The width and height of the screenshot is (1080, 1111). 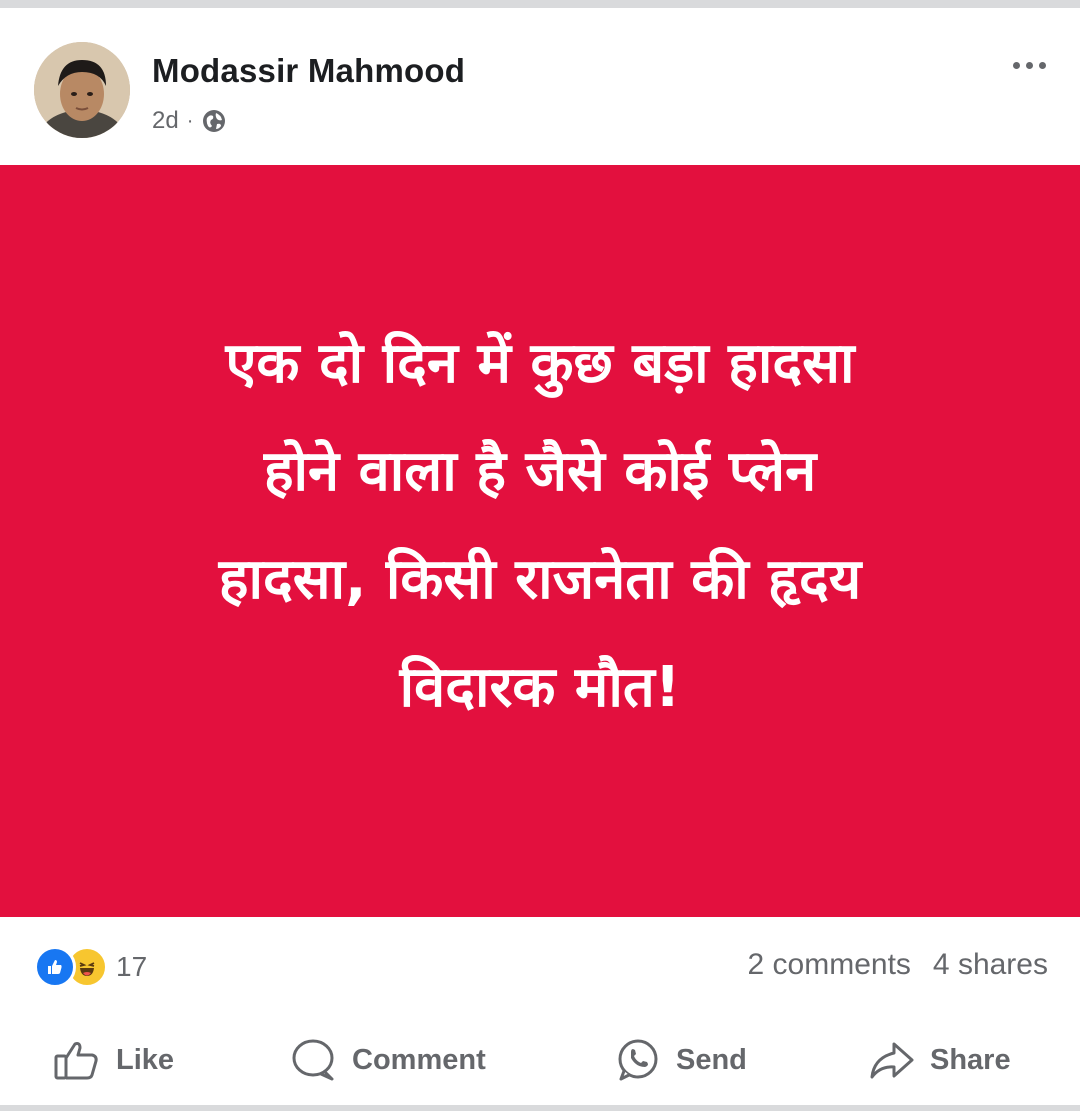 I want to click on share-button: Share, so click(x=939, y=1060).